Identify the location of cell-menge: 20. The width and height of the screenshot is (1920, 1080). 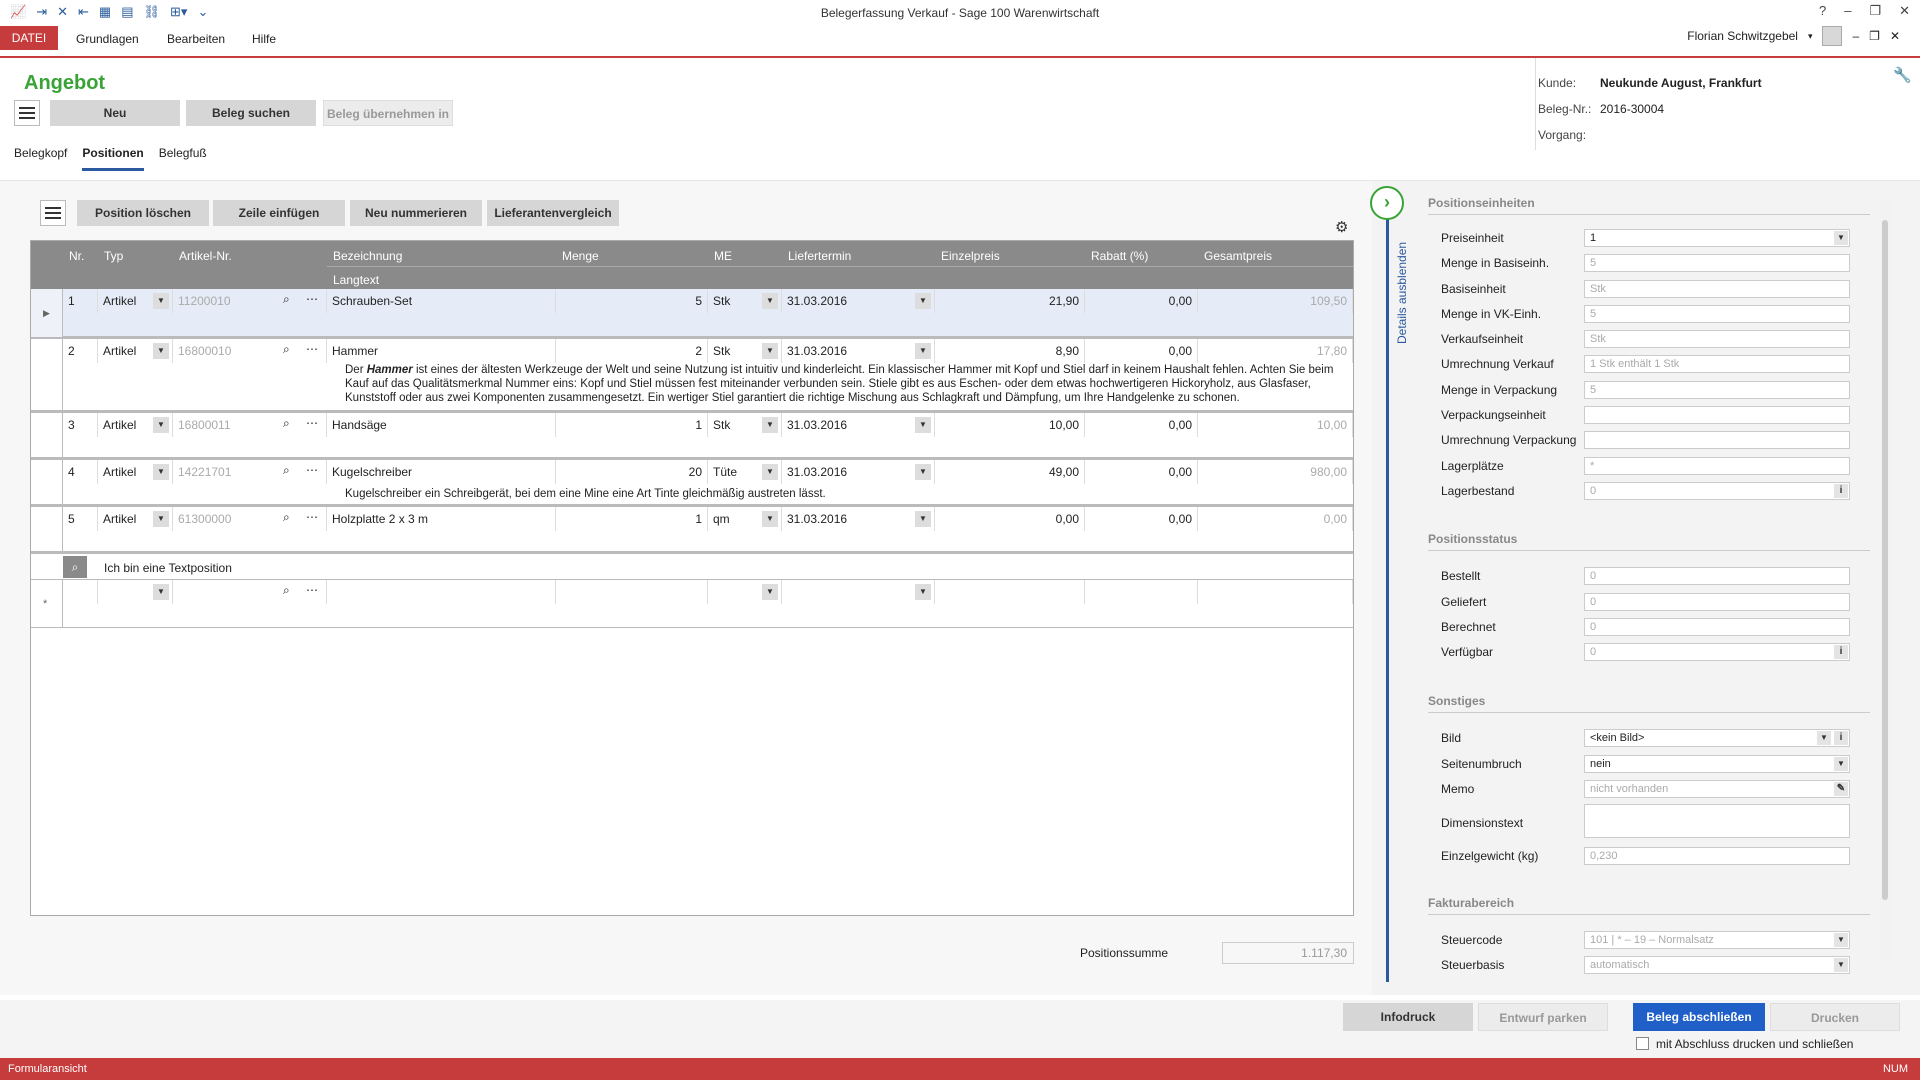
(632, 472).